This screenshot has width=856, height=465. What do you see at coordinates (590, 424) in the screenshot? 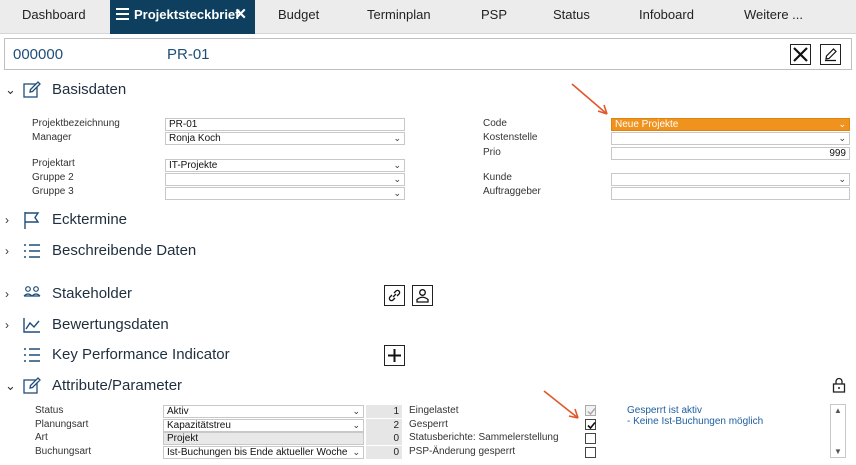
I see `gesperrt-checkbox` at bounding box center [590, 424].